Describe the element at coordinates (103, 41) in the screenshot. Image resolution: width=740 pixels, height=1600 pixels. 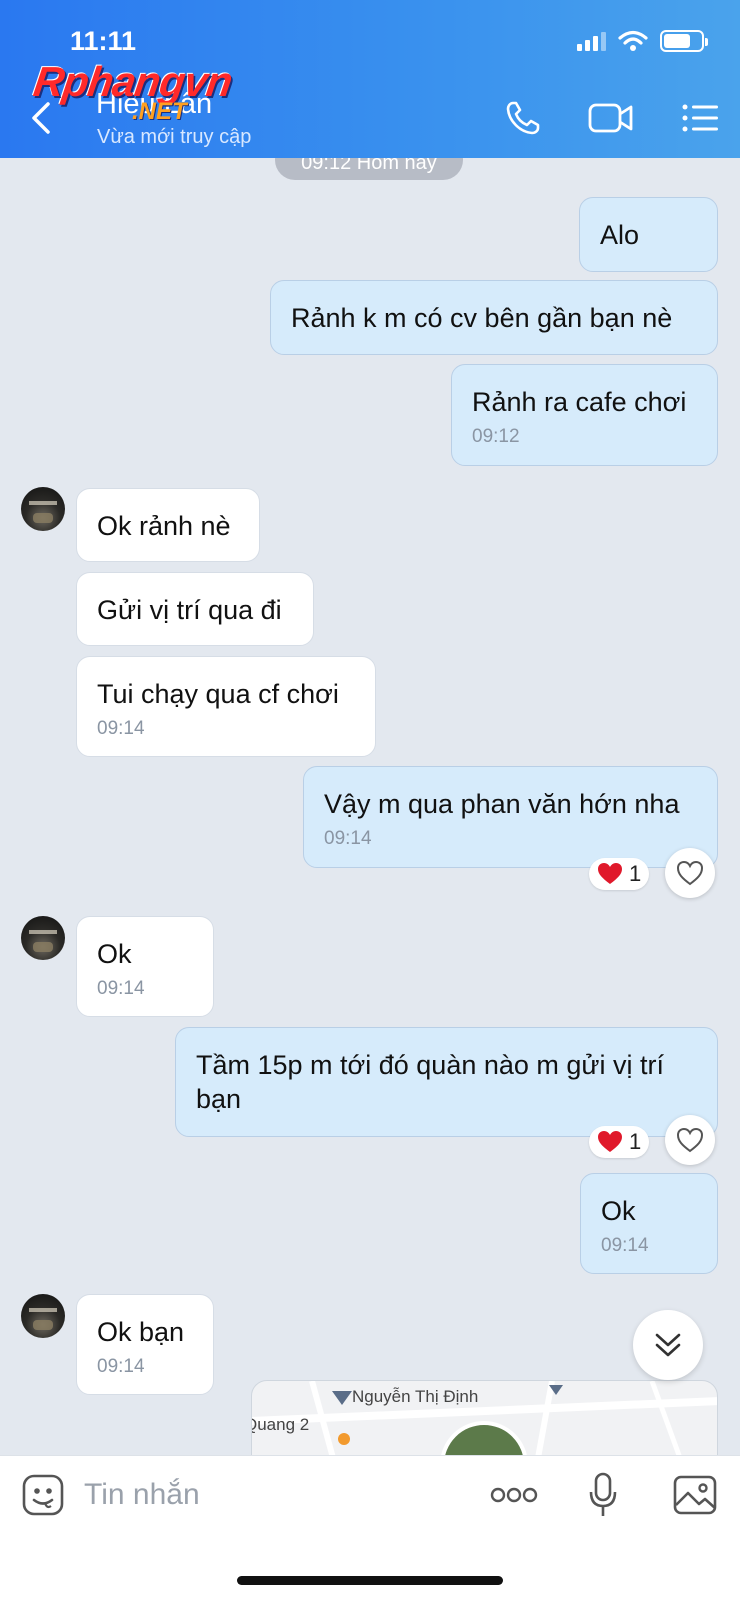
I see `status-time: 11:11` at that location.